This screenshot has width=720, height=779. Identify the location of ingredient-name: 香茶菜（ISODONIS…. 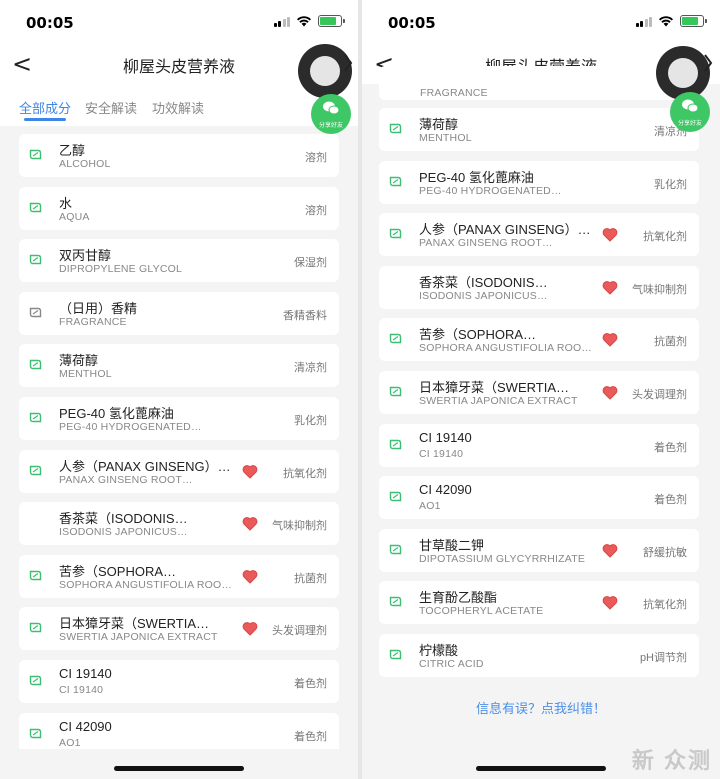
(123, 519).